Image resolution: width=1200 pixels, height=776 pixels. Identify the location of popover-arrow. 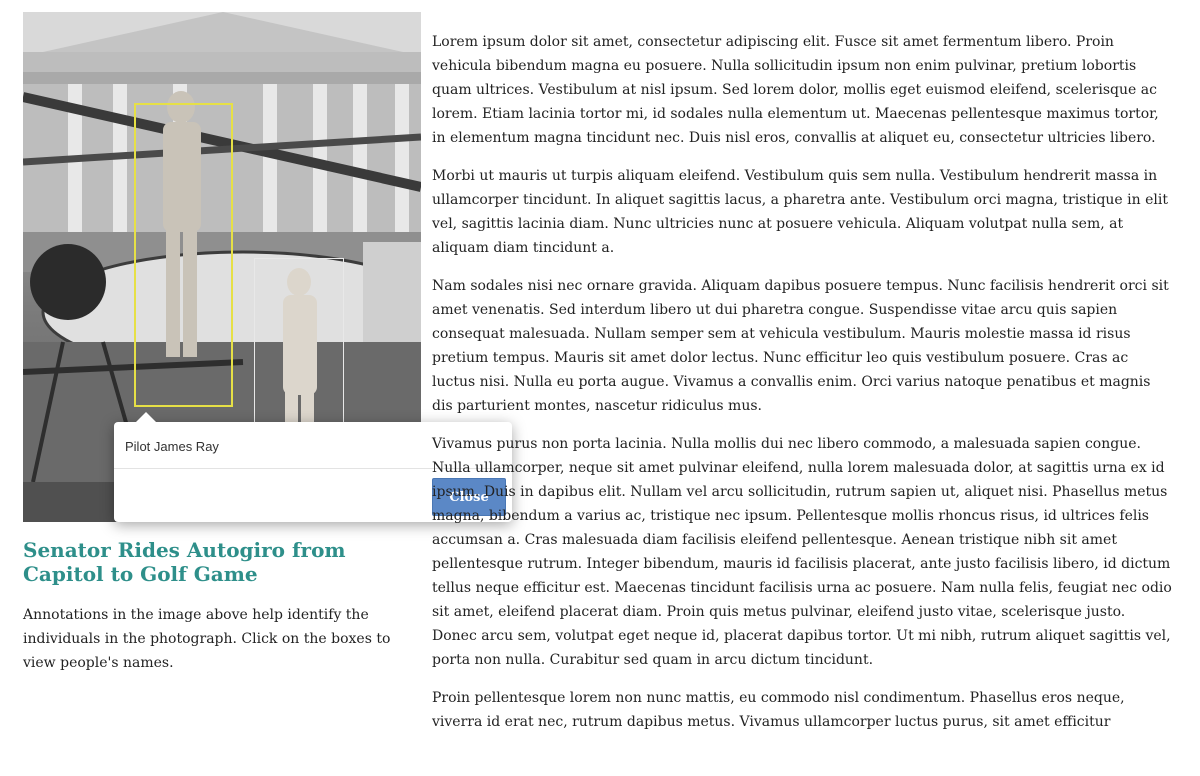
(146, 417).